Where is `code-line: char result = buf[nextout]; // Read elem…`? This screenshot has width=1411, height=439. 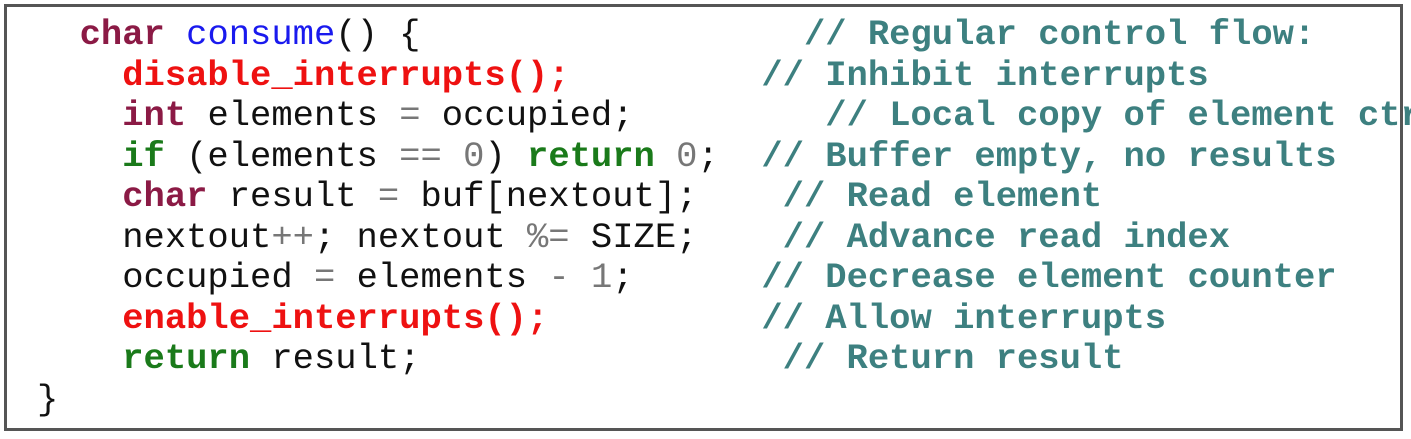
code-line: char result = buf[nextout]; // Read elem… is located at coordinates (724, 197).